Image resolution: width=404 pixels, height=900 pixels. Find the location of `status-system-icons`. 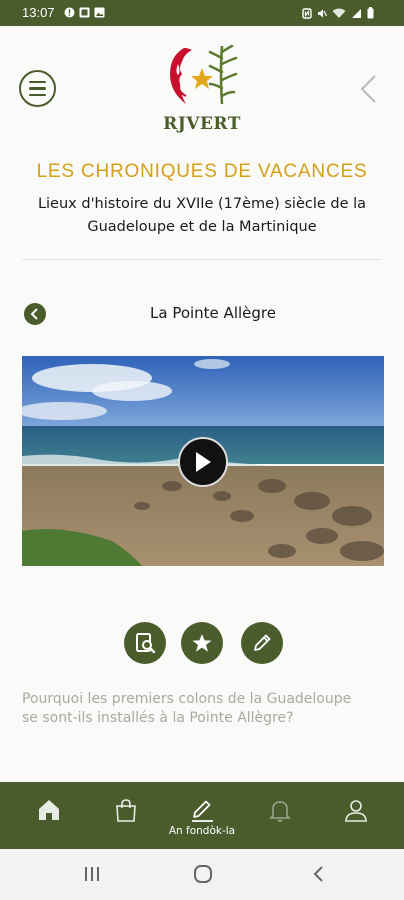

status-system-icons is located at coordinates (338, 13).